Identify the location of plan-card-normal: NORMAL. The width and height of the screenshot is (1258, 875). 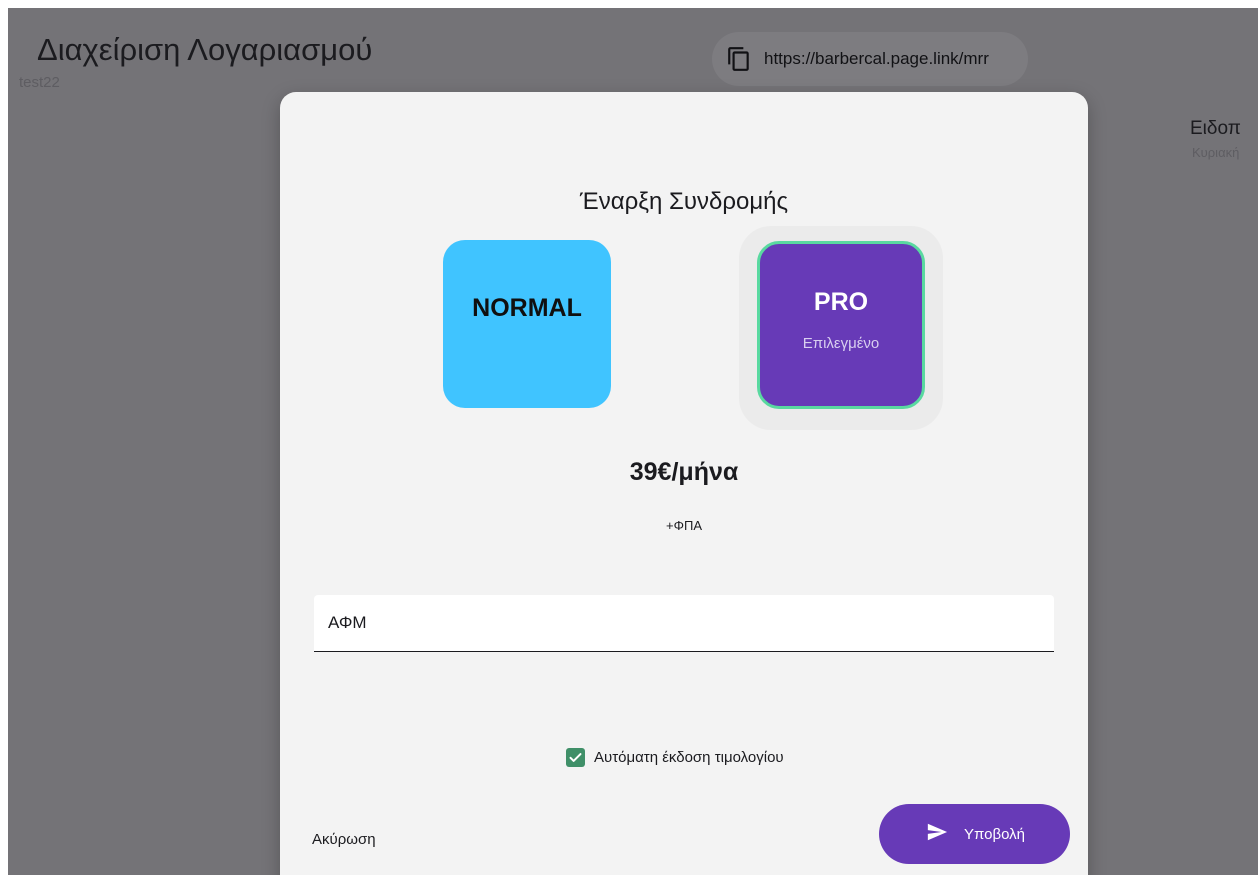
(527, 324).